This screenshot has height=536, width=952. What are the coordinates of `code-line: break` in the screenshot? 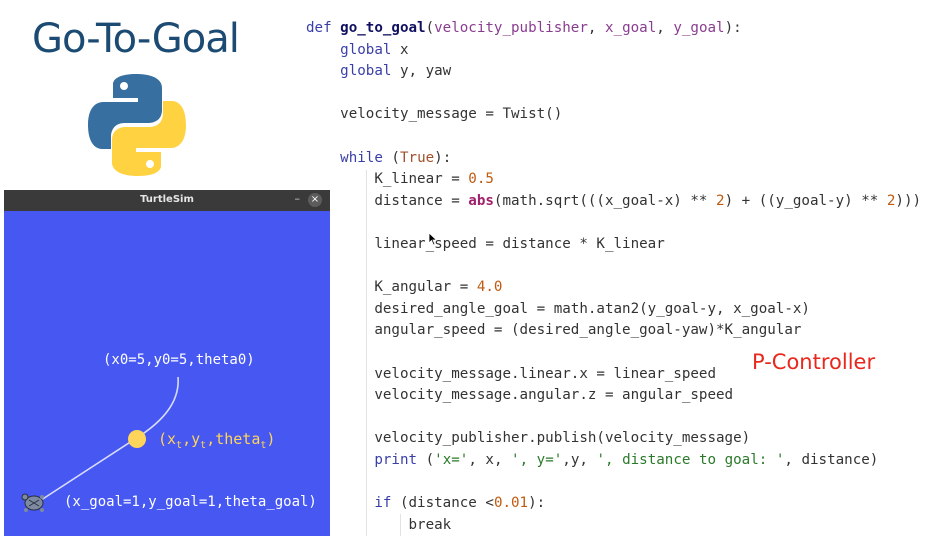 It's located at (379, 524).